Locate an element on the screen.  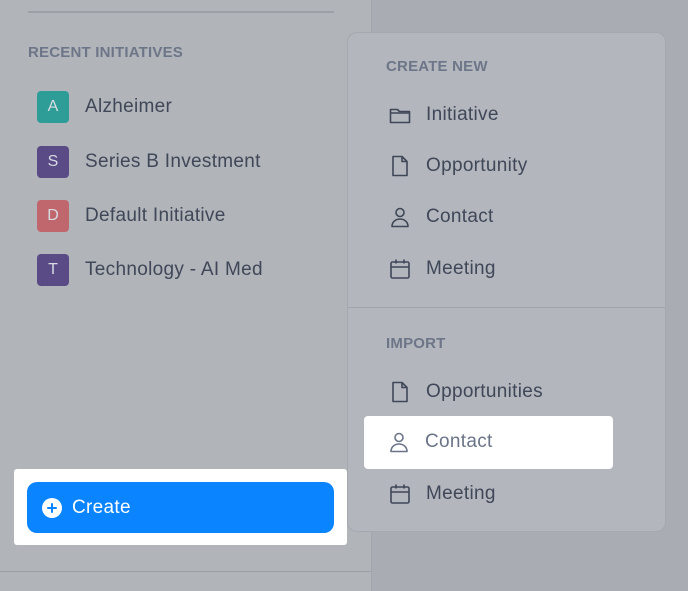
menu-divider is located at coordinates (506, 307).